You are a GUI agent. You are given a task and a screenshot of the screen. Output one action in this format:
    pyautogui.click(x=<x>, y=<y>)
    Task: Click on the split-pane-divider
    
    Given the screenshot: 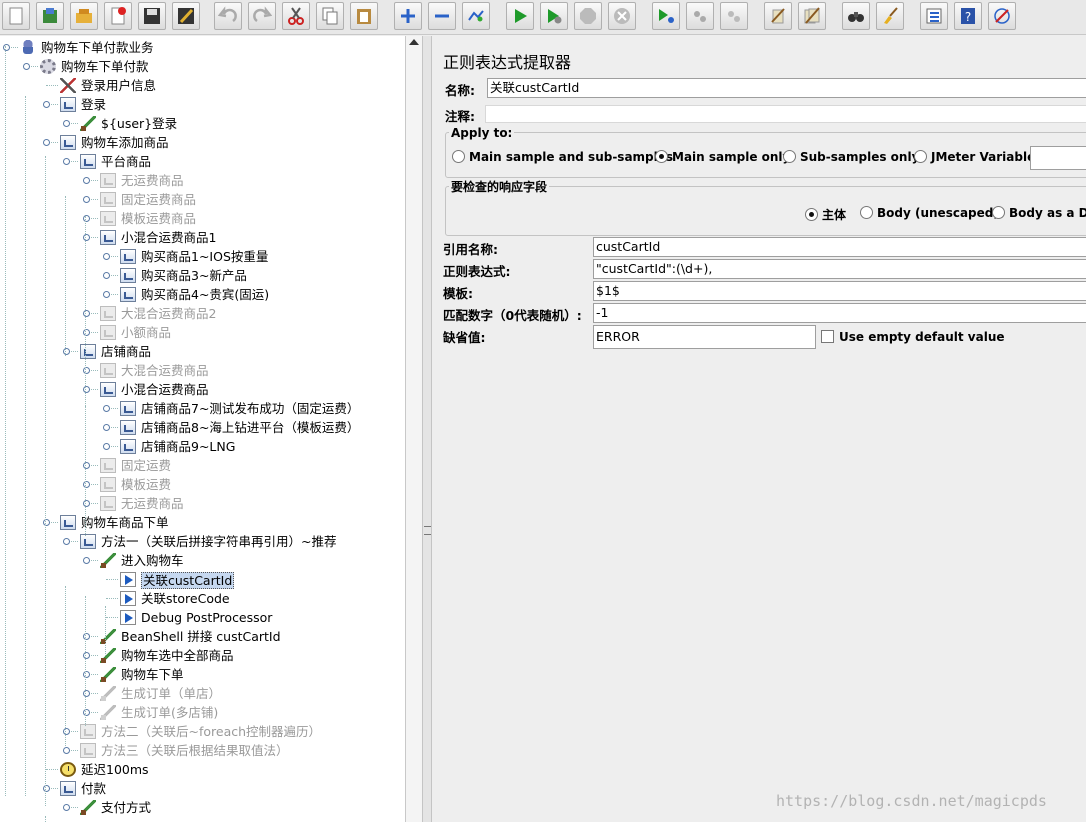 What is the action you would take?
    pyautogui.click(x=427, y=429)
    